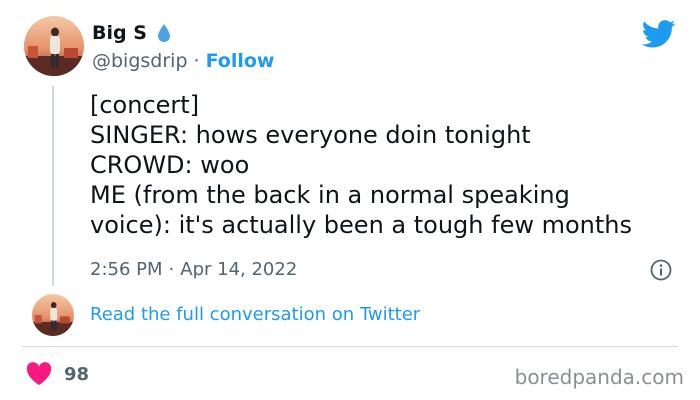 This screenshot has width=700, height=400. I want to click on user-name-row: Big S, so click(131, 33).